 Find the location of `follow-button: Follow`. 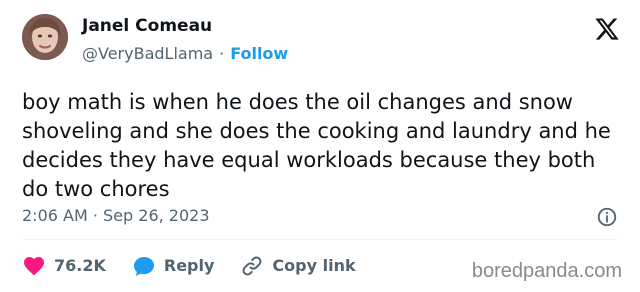

follow-button: Follow is located at coordinates (259, 53).